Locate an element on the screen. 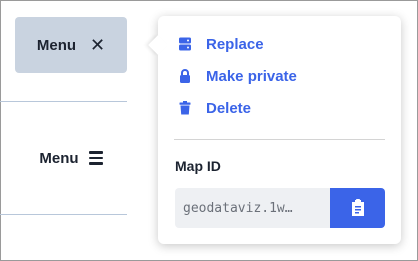 The width and height of the screenshot is (418, 261). menu-item-delete: Delete is located at coordinates (214, 108).